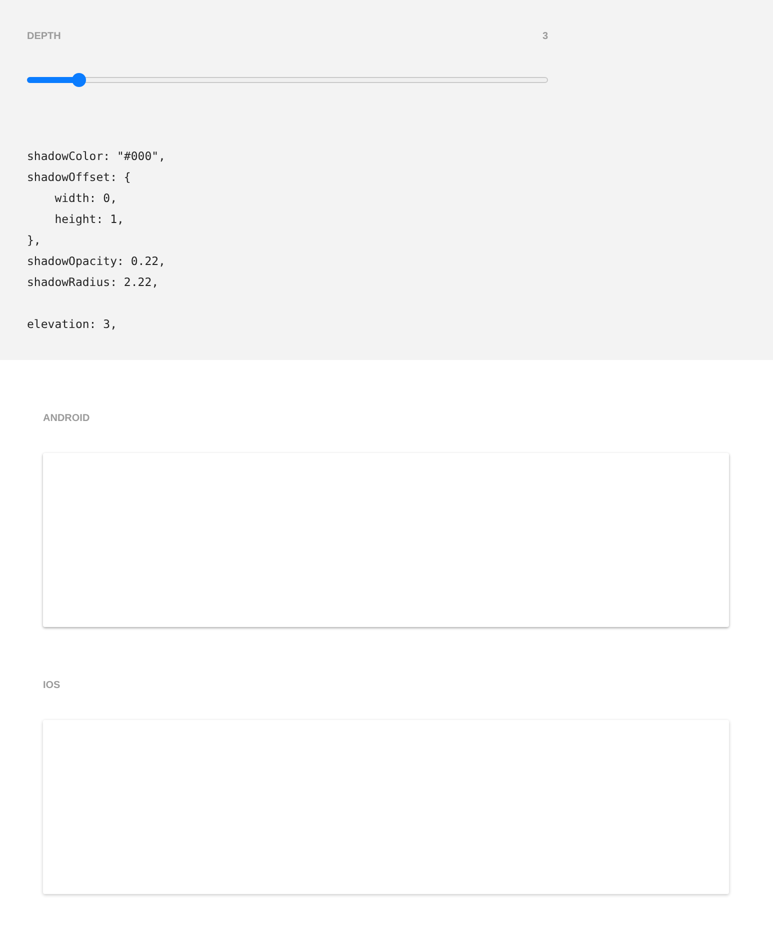  Describe the element at coordinates (66, 418) in the screenshot. I see `section-label: ANDROID` at that location.